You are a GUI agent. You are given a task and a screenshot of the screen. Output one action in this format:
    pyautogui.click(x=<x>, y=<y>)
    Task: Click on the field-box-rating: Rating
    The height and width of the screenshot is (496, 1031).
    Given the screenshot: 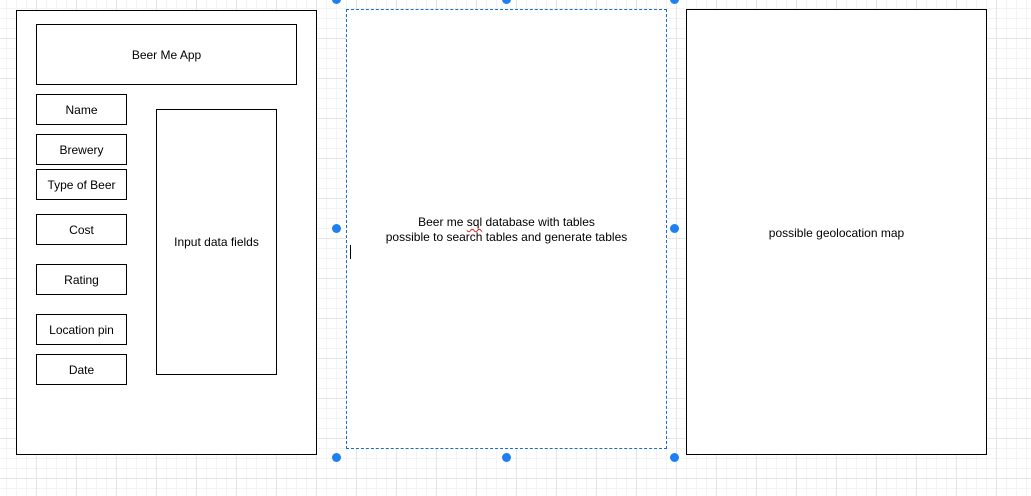 What is the action you would take?
    pyautogui.click(x=81, y=279)
    